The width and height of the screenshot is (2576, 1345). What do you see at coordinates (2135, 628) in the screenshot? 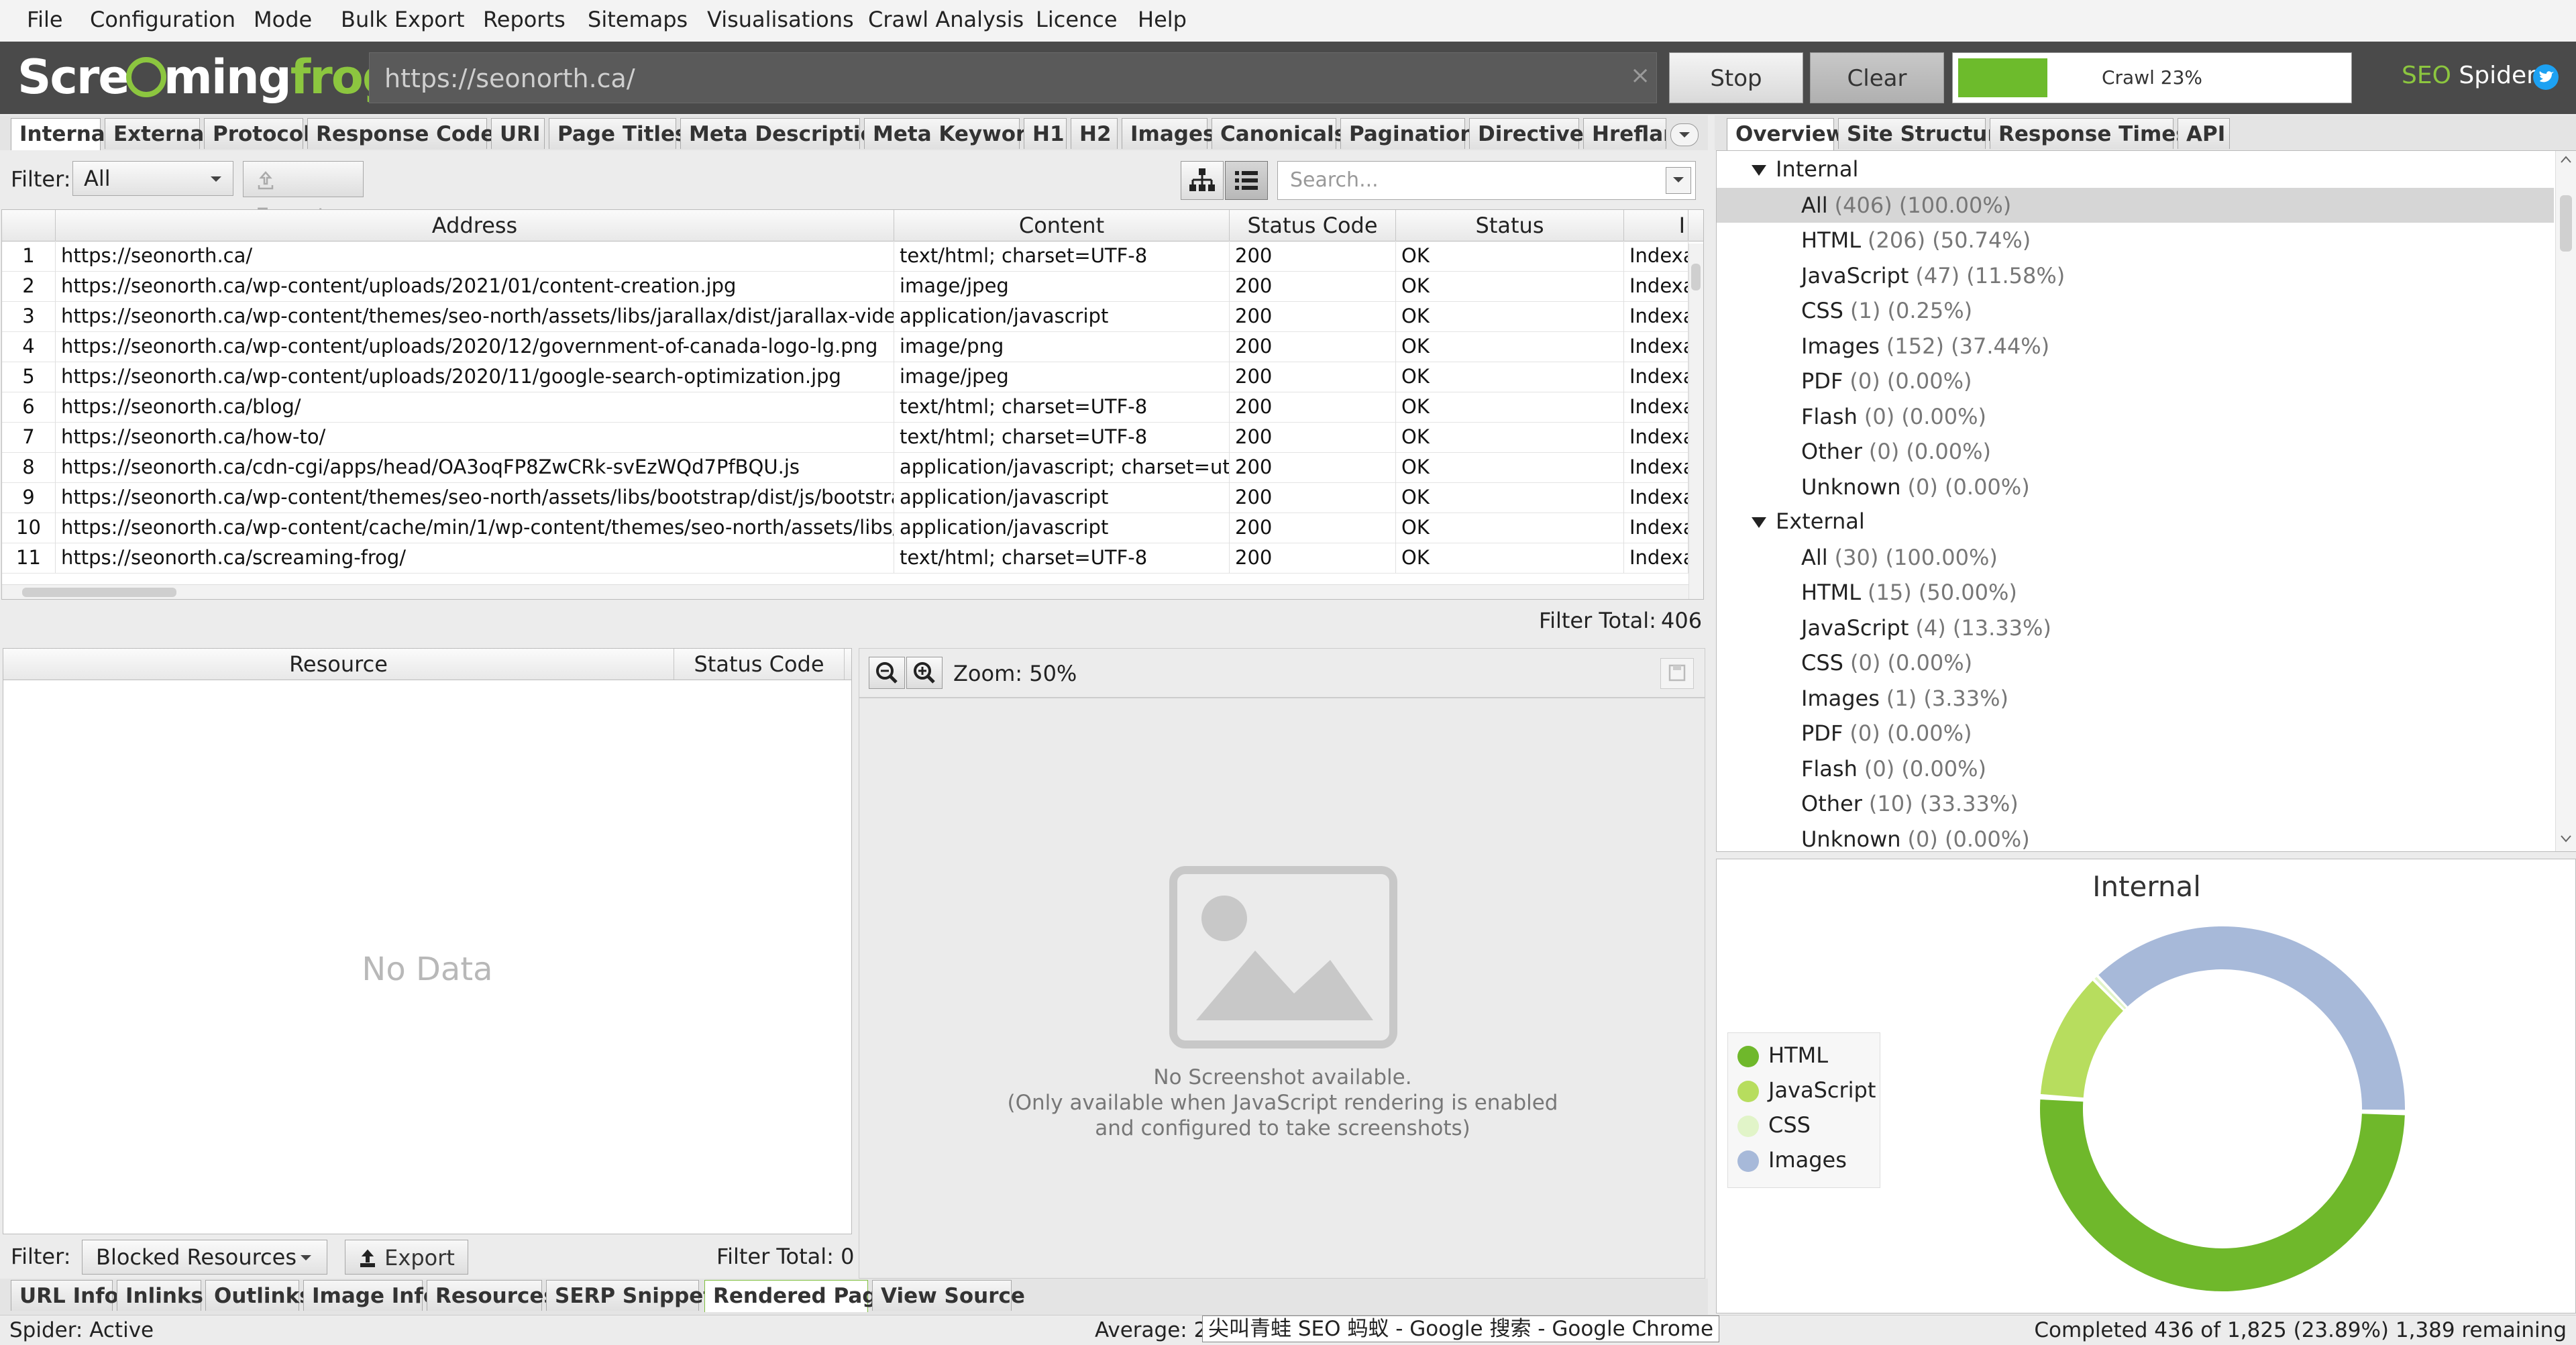
I see `tree-item-external-javascript: JavaScript (4) (13.33%)` at bounding box center [2135, 628].